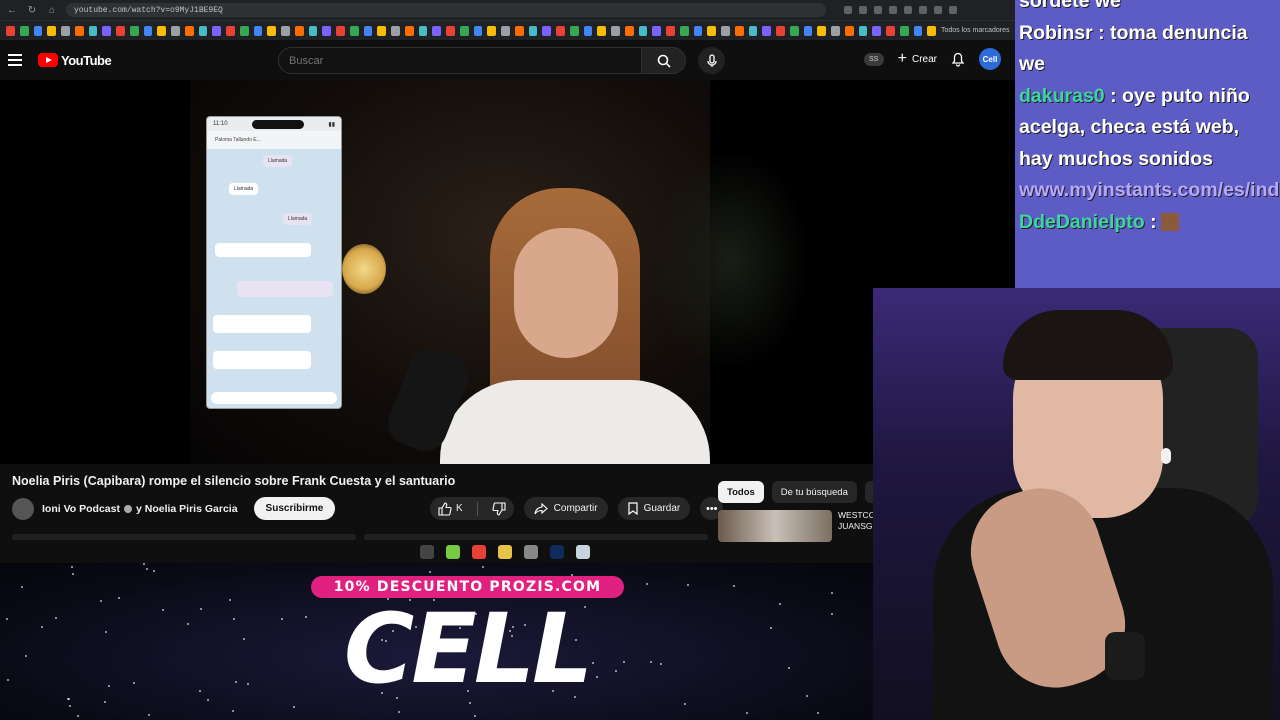 The width and height of the screenshot is (1280, 720). I want to click on search-input, so click(460, 60).